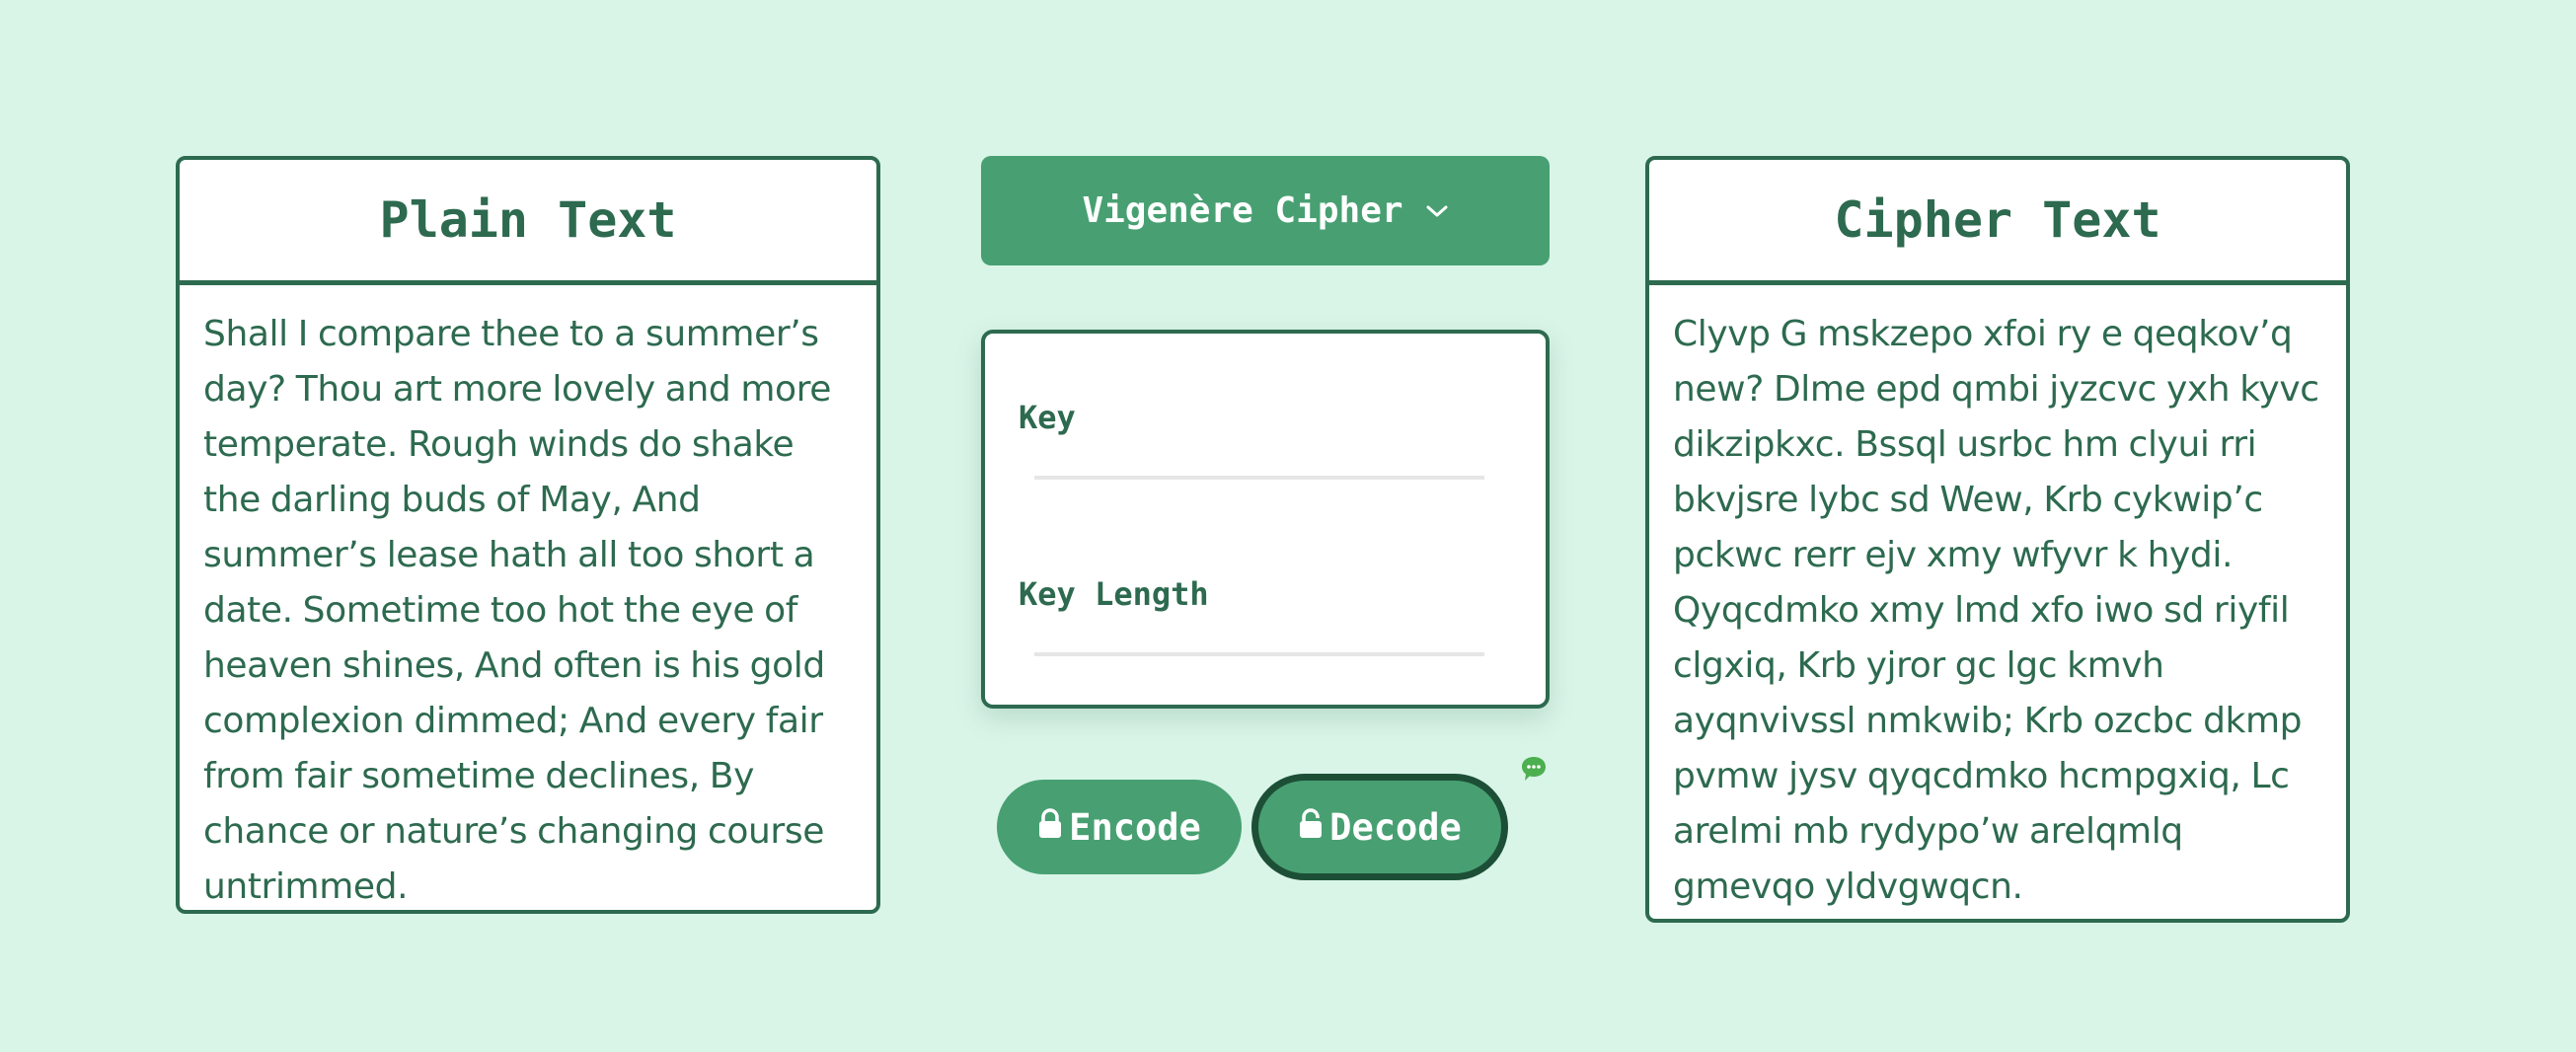  What do you see at coordinates (1998, 222) in the screenshot?
I see `cipher-text-title: Cipher Text` at bounding box center [1998, 222].